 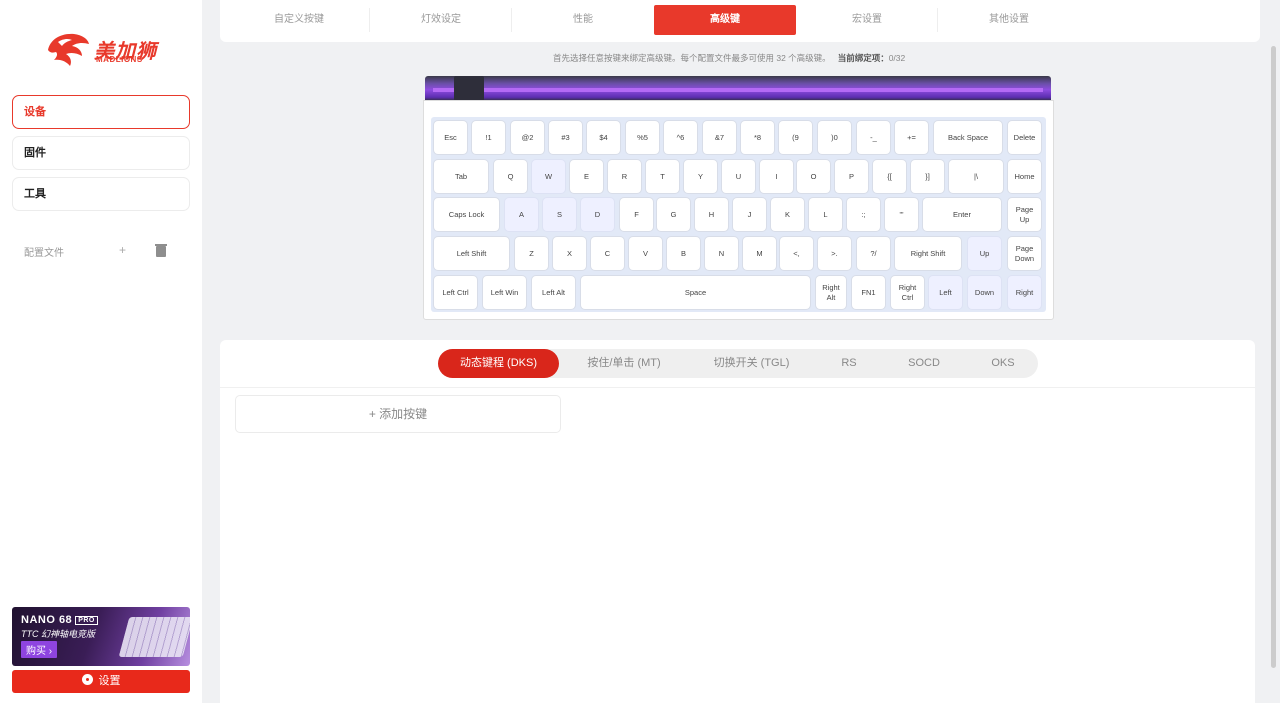 I want to click on key-right-ctrl: Right Ctrl, so click(x=907, y=292).